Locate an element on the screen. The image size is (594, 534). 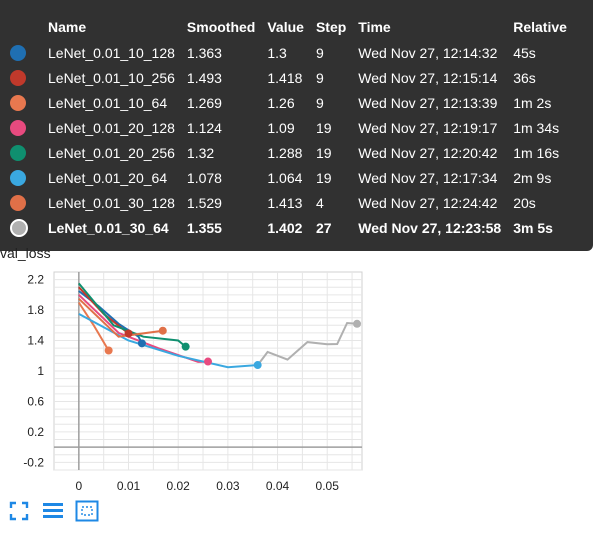
series-line is located at coordinates (307, 343).